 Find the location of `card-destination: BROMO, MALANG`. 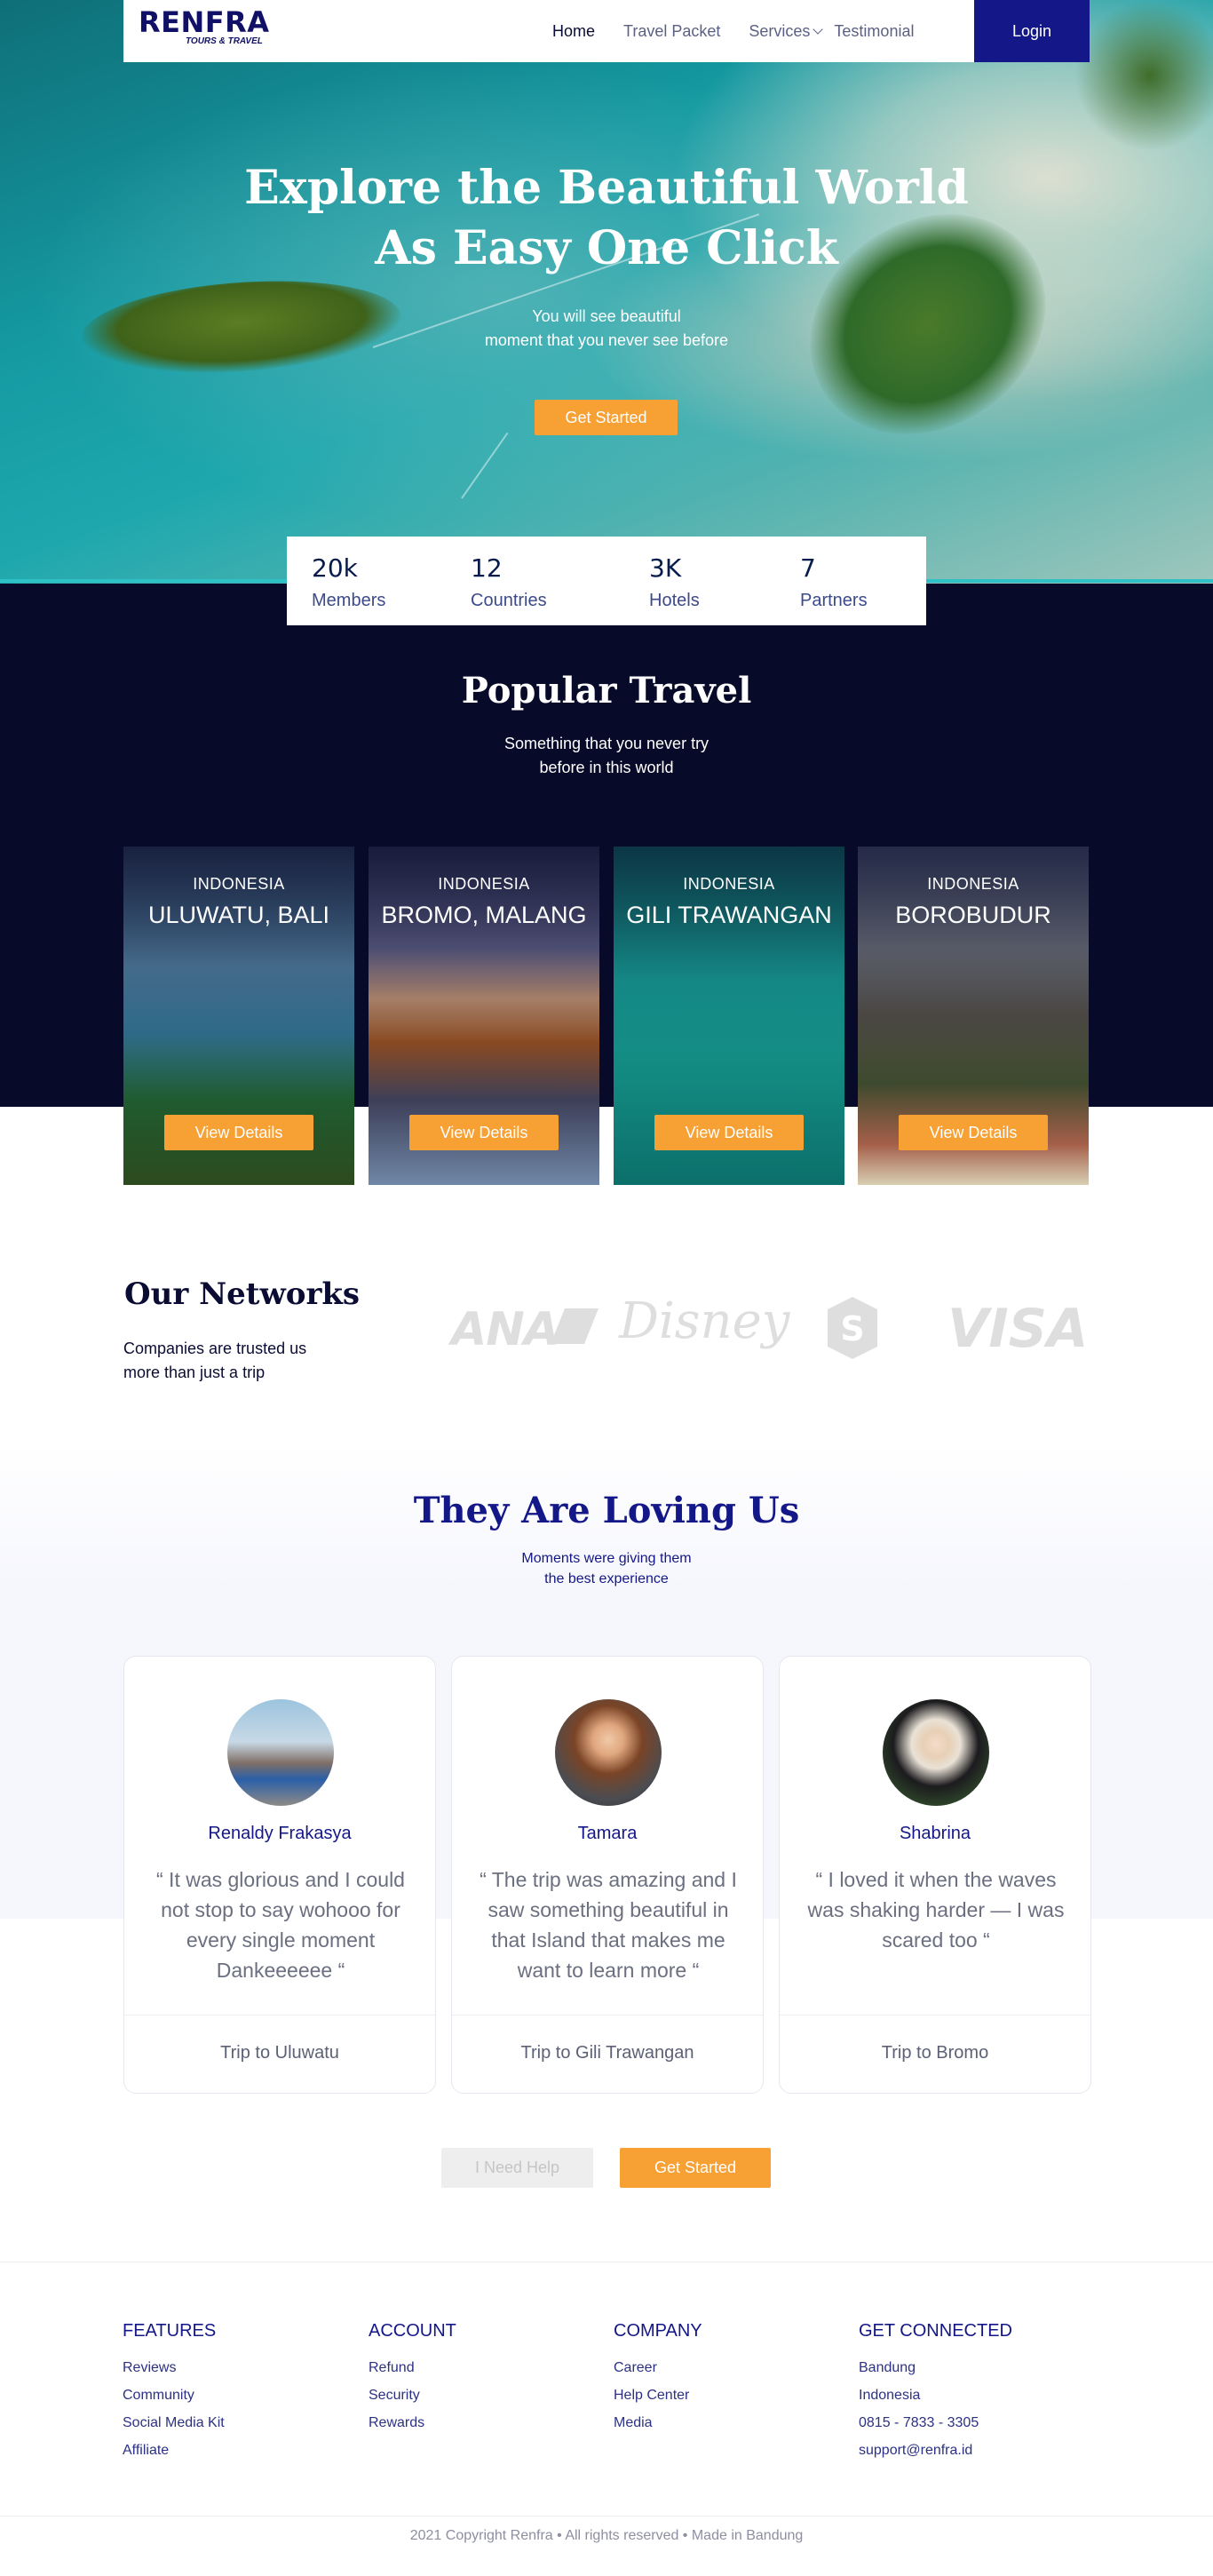

card-destination: BROMO, MALANG is located at coordinates (484, 915).